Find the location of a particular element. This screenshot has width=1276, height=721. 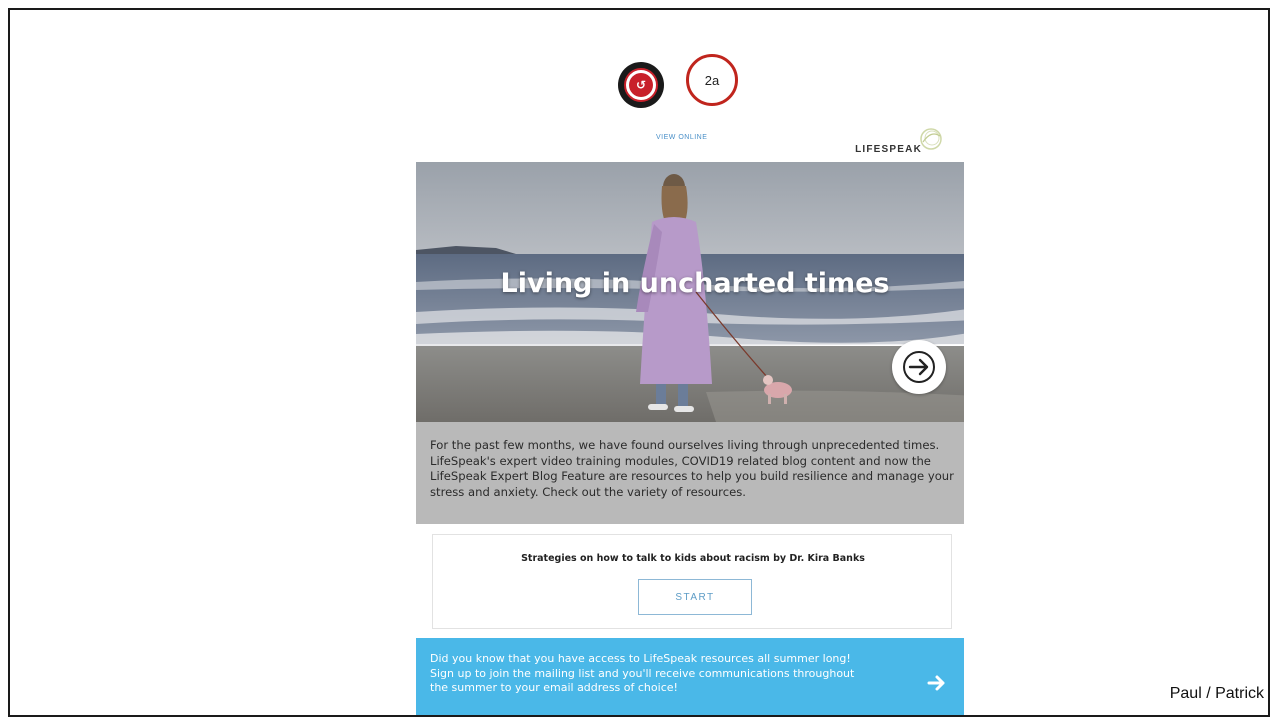

hero-title: Living in uncharted times is located at coordinates (695, 283).